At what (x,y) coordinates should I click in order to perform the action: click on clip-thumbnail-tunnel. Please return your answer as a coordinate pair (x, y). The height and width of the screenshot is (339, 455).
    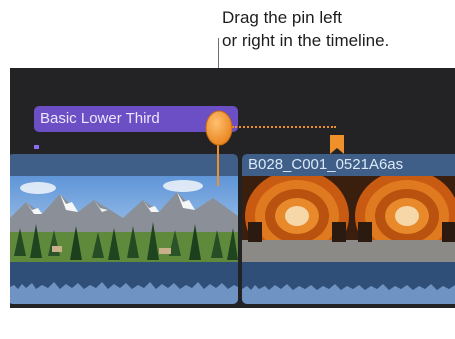
    Looking at the image, I should click on (348, 219).